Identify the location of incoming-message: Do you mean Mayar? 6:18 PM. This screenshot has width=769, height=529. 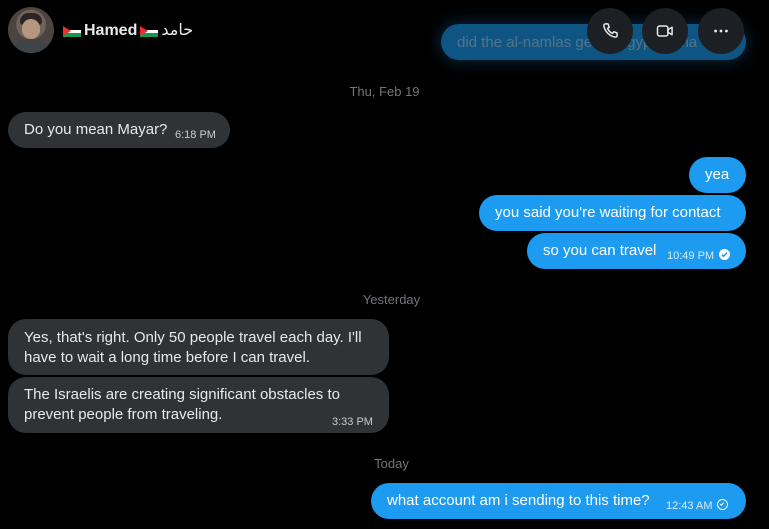
(119, 130).